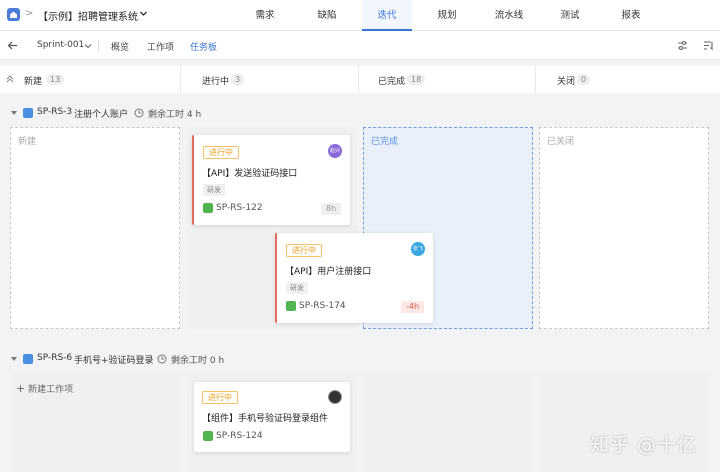 This screenshot has width=720, height=472. I want to click on hours-badge: -4h, so click(413, 307).